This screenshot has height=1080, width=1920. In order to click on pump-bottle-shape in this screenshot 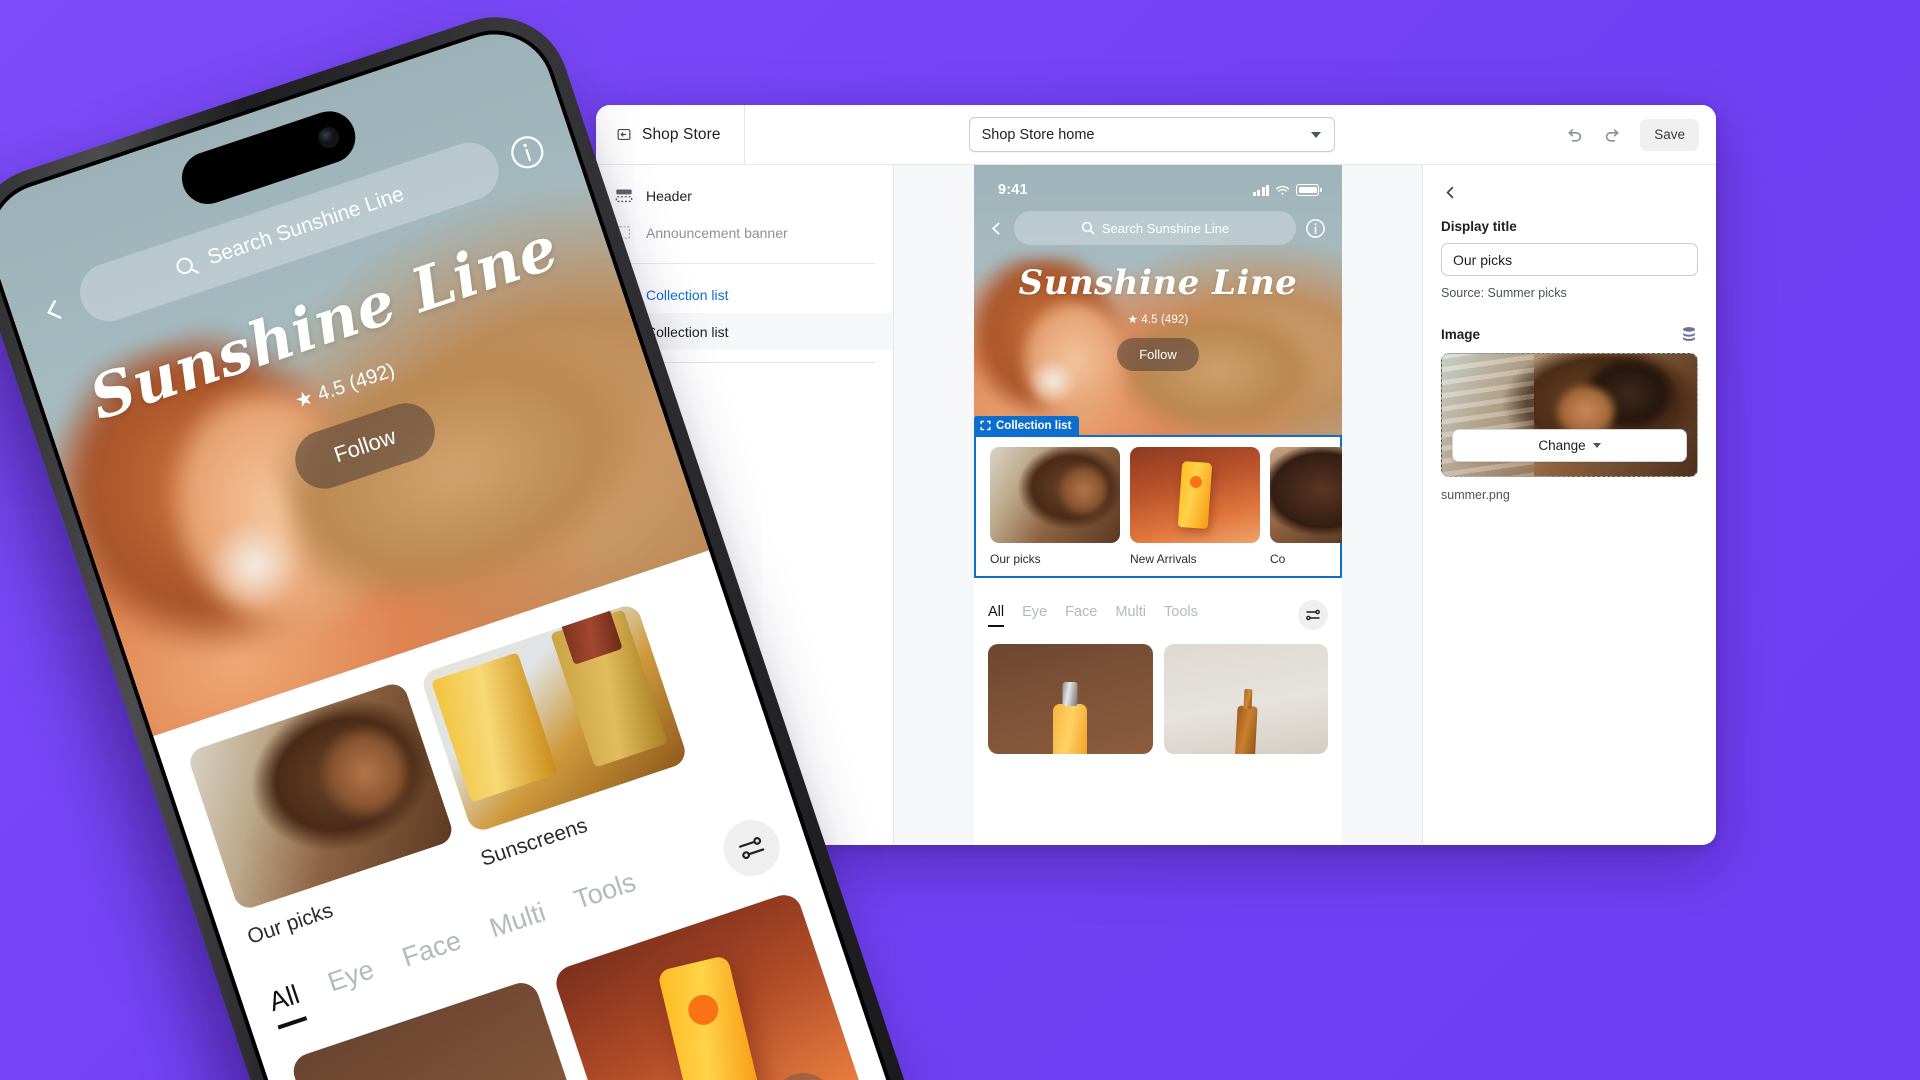, I will do `click(1070, 729)`.